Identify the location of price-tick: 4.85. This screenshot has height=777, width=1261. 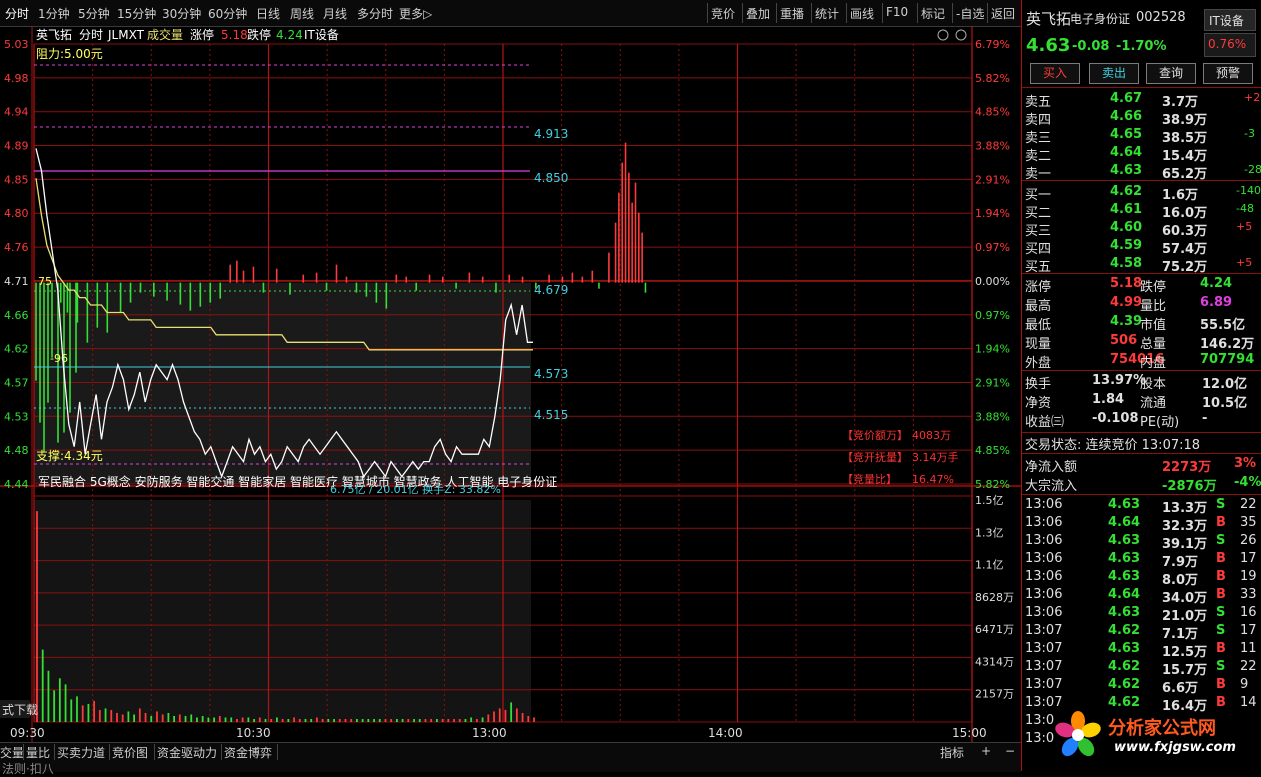
(16, 179).